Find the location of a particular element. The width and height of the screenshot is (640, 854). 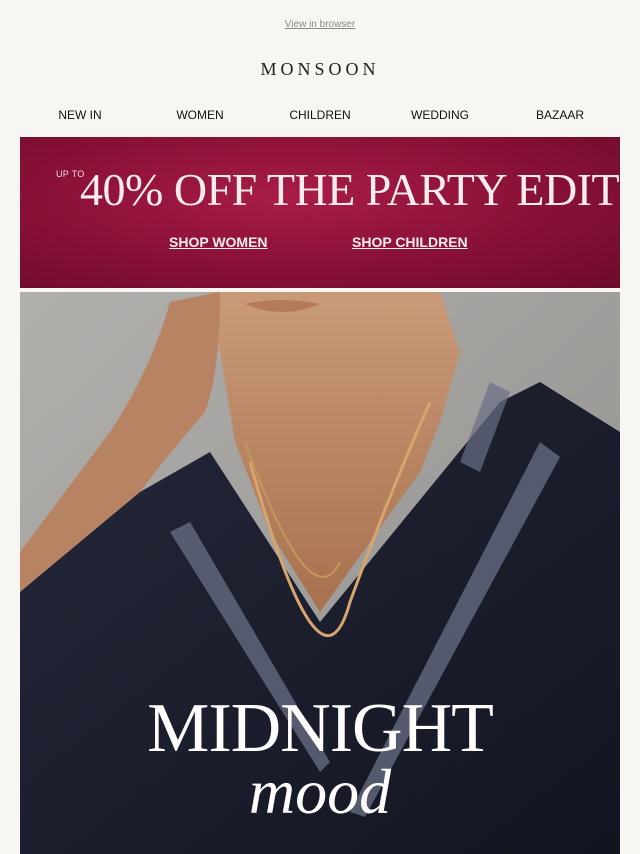

hero-subtitle: mood is located at coordinates (320, 791).